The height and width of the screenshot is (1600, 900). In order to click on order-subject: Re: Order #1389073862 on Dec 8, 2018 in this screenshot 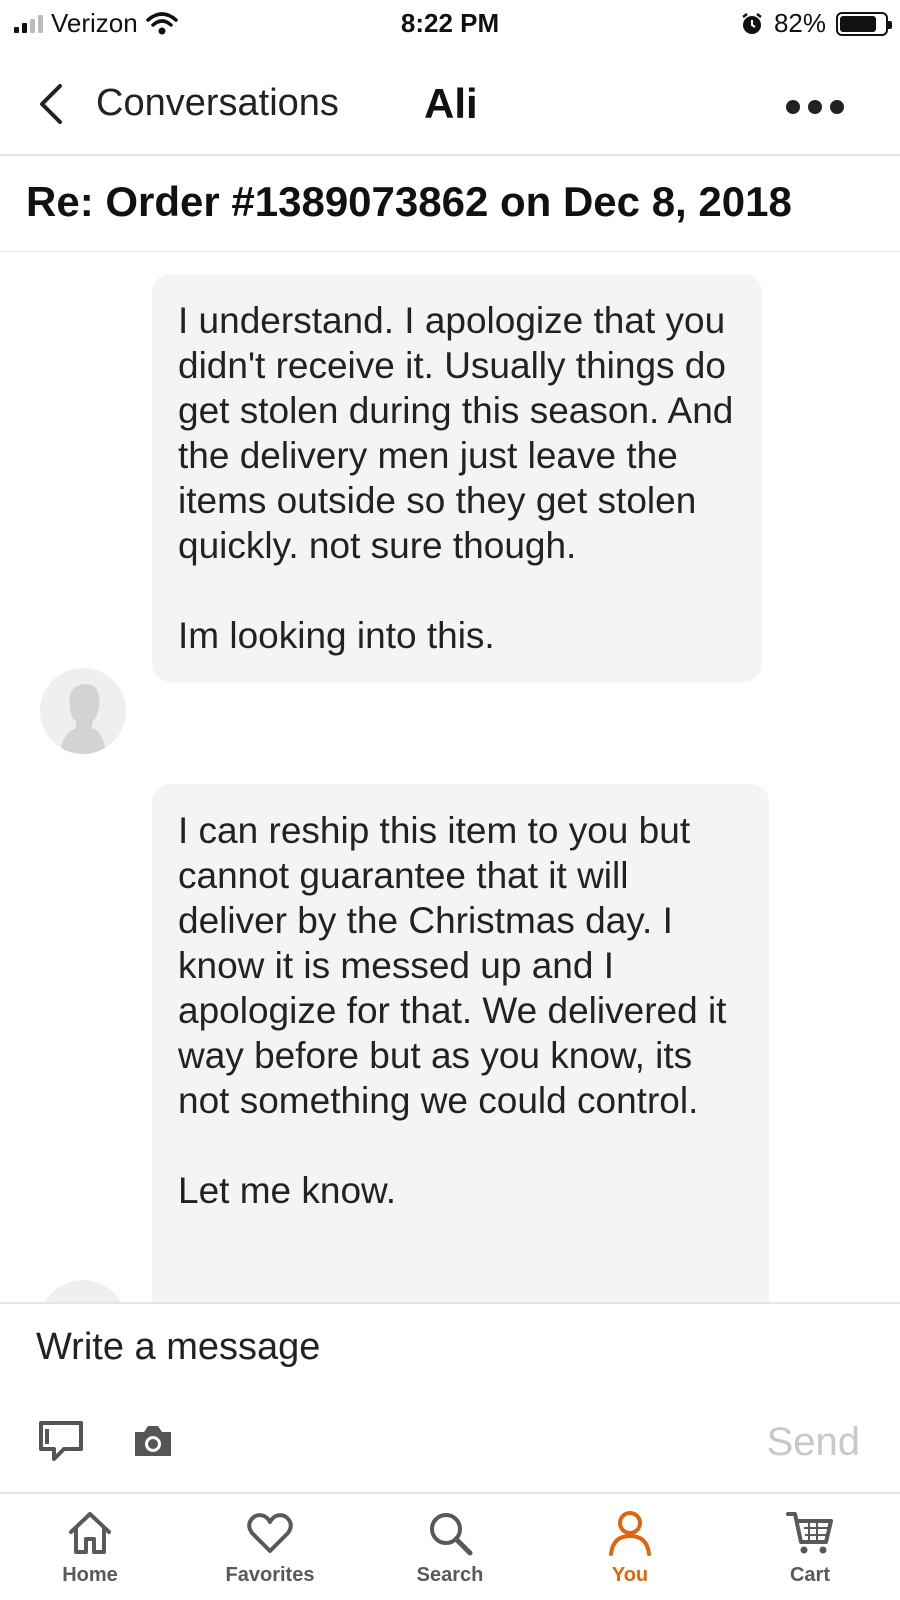, I will do `click(450, 205)`.